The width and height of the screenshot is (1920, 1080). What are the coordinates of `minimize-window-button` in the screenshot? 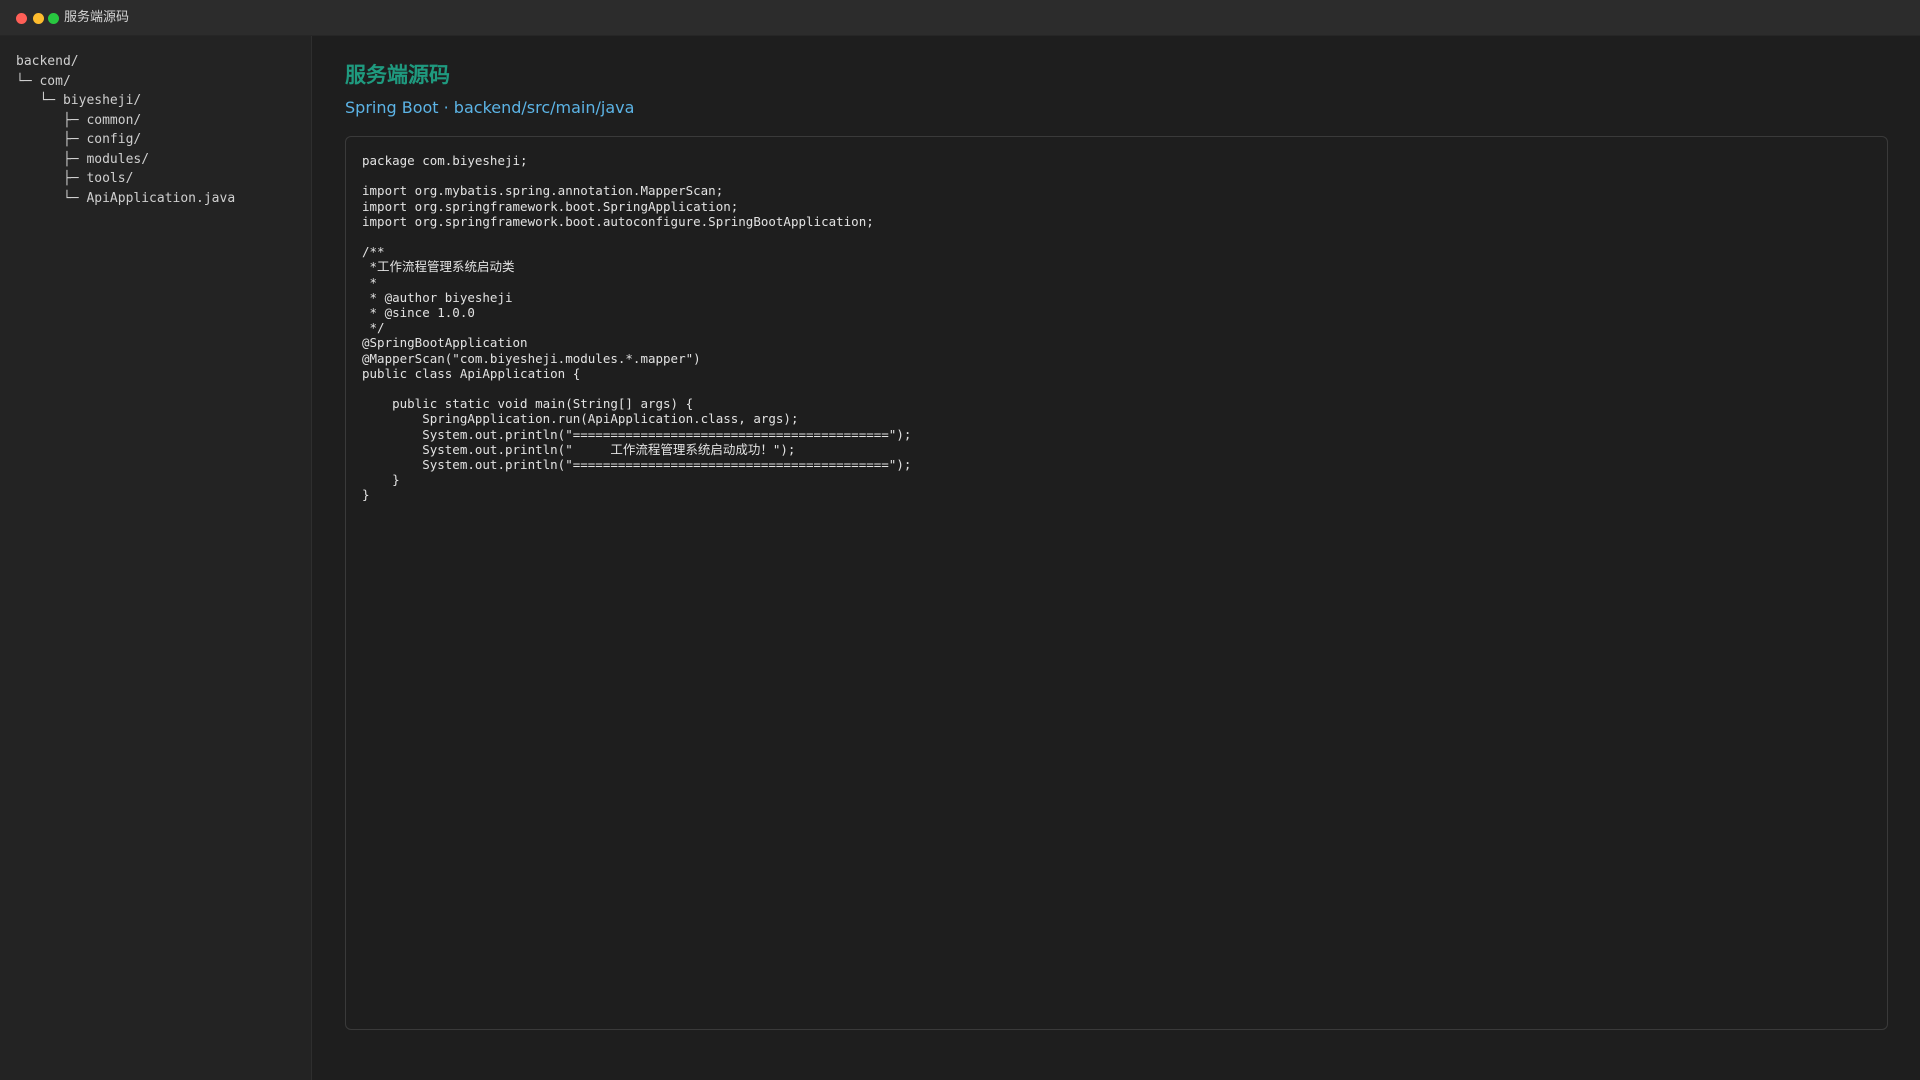 It's located at (38, 18).